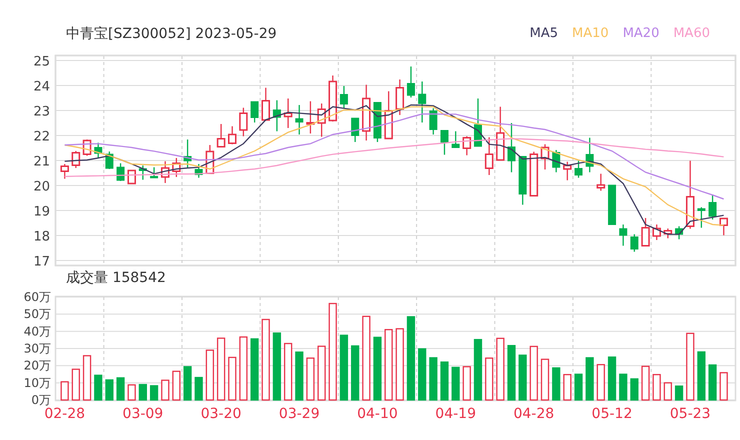  What do you see at coordinates (65, 414) in the screenshot?
I see `axis-label: 02-28` at bounding box center [65, 414].